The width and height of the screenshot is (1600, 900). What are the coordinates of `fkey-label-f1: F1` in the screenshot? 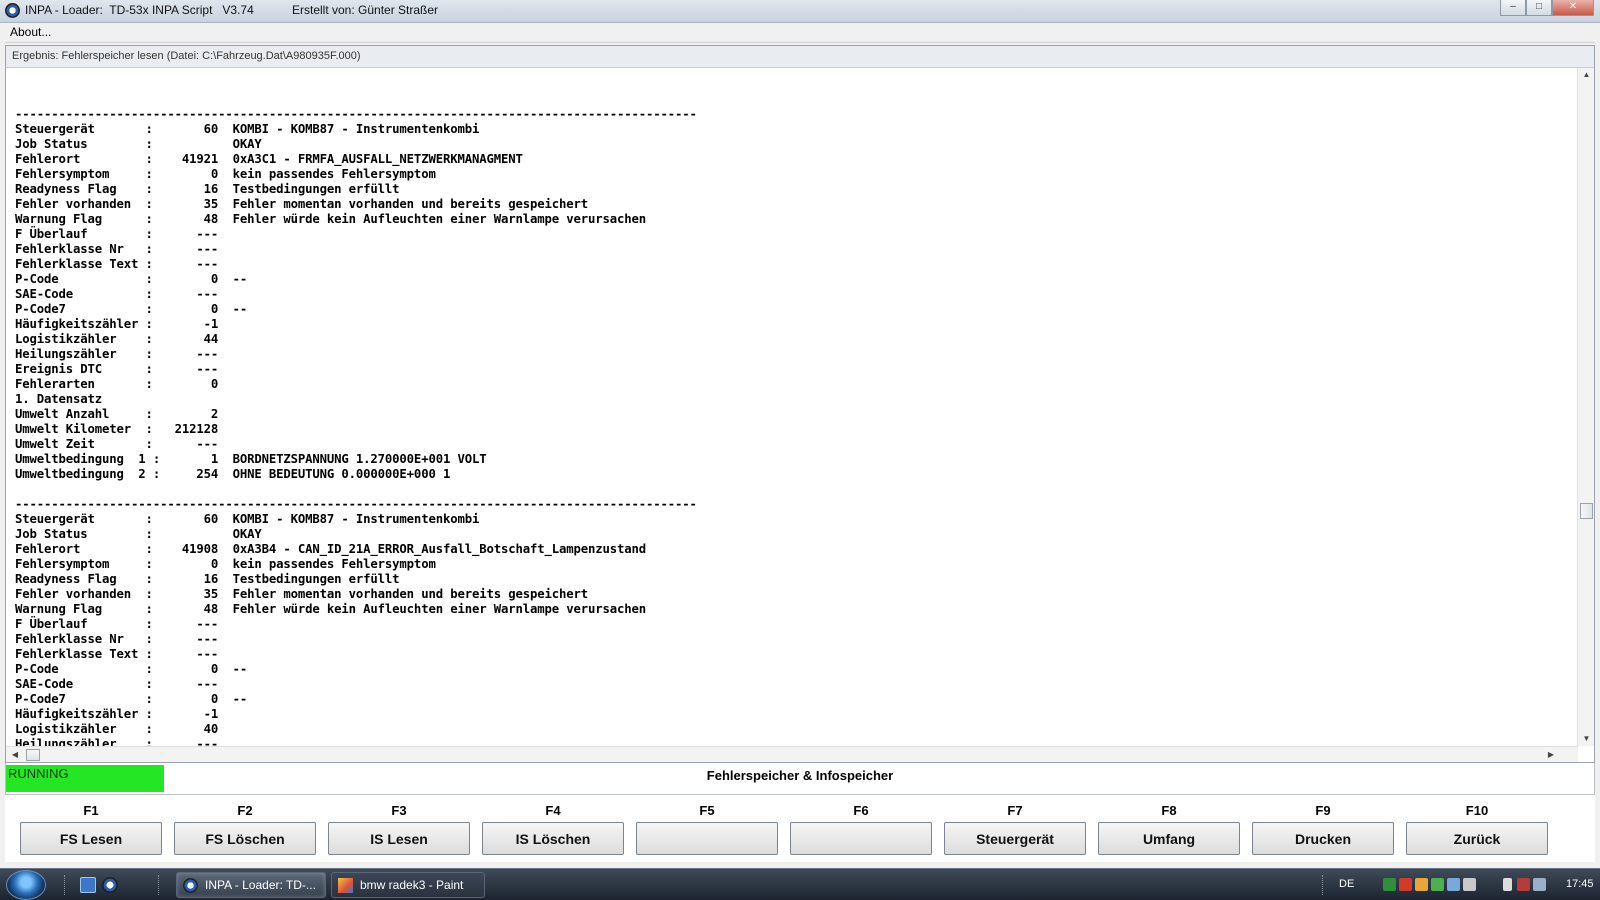 It's located at (91, 810).